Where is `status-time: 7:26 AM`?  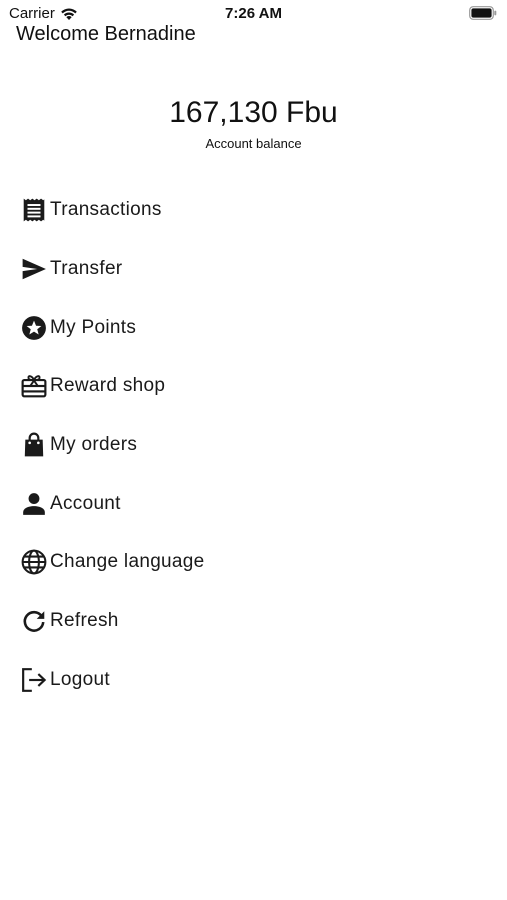
status-time: 7:26 AM is located at coordinates (253, 13).